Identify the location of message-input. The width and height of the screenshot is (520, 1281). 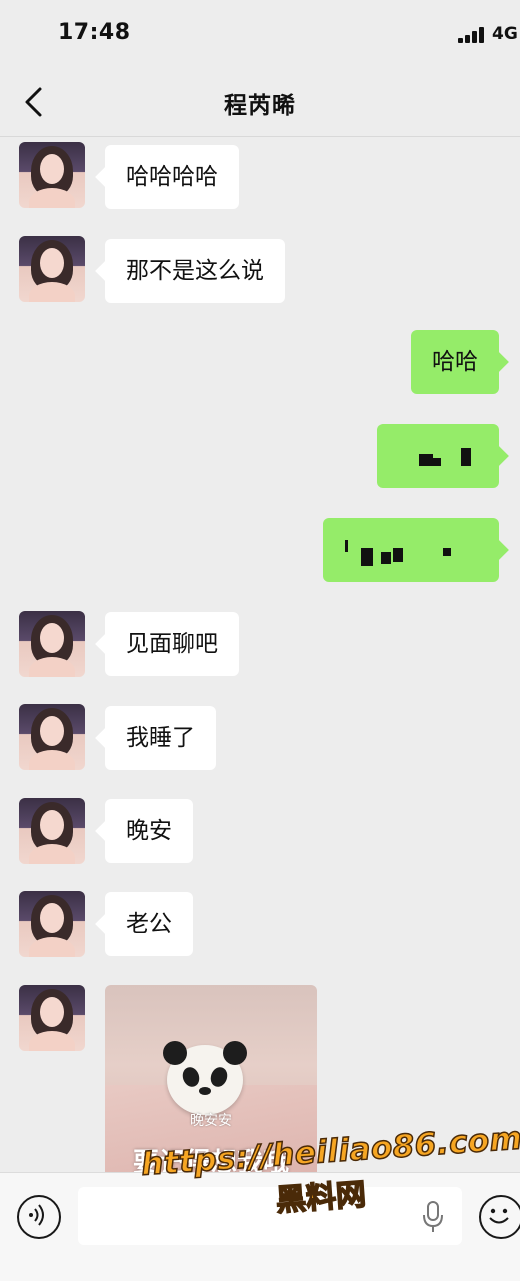
(270, 1216).